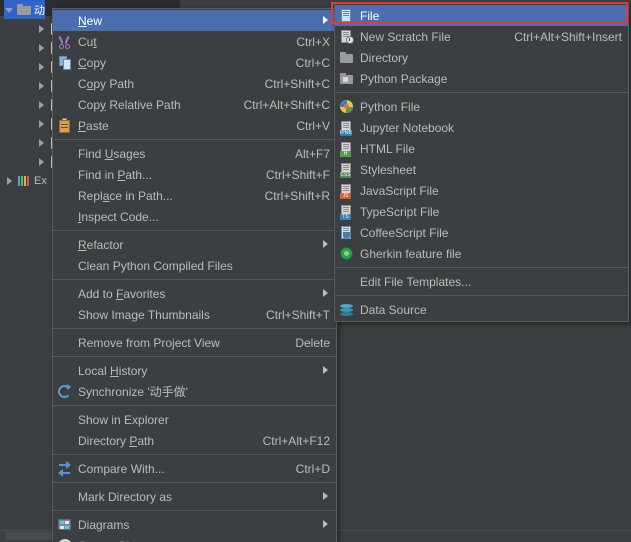 Image resolution: width=631 pixels, height=542 pixels. What do you see at coordinates (194, 20) in the screenshot?
I see `menu-item-new: New` at bounding box center [194, 20].